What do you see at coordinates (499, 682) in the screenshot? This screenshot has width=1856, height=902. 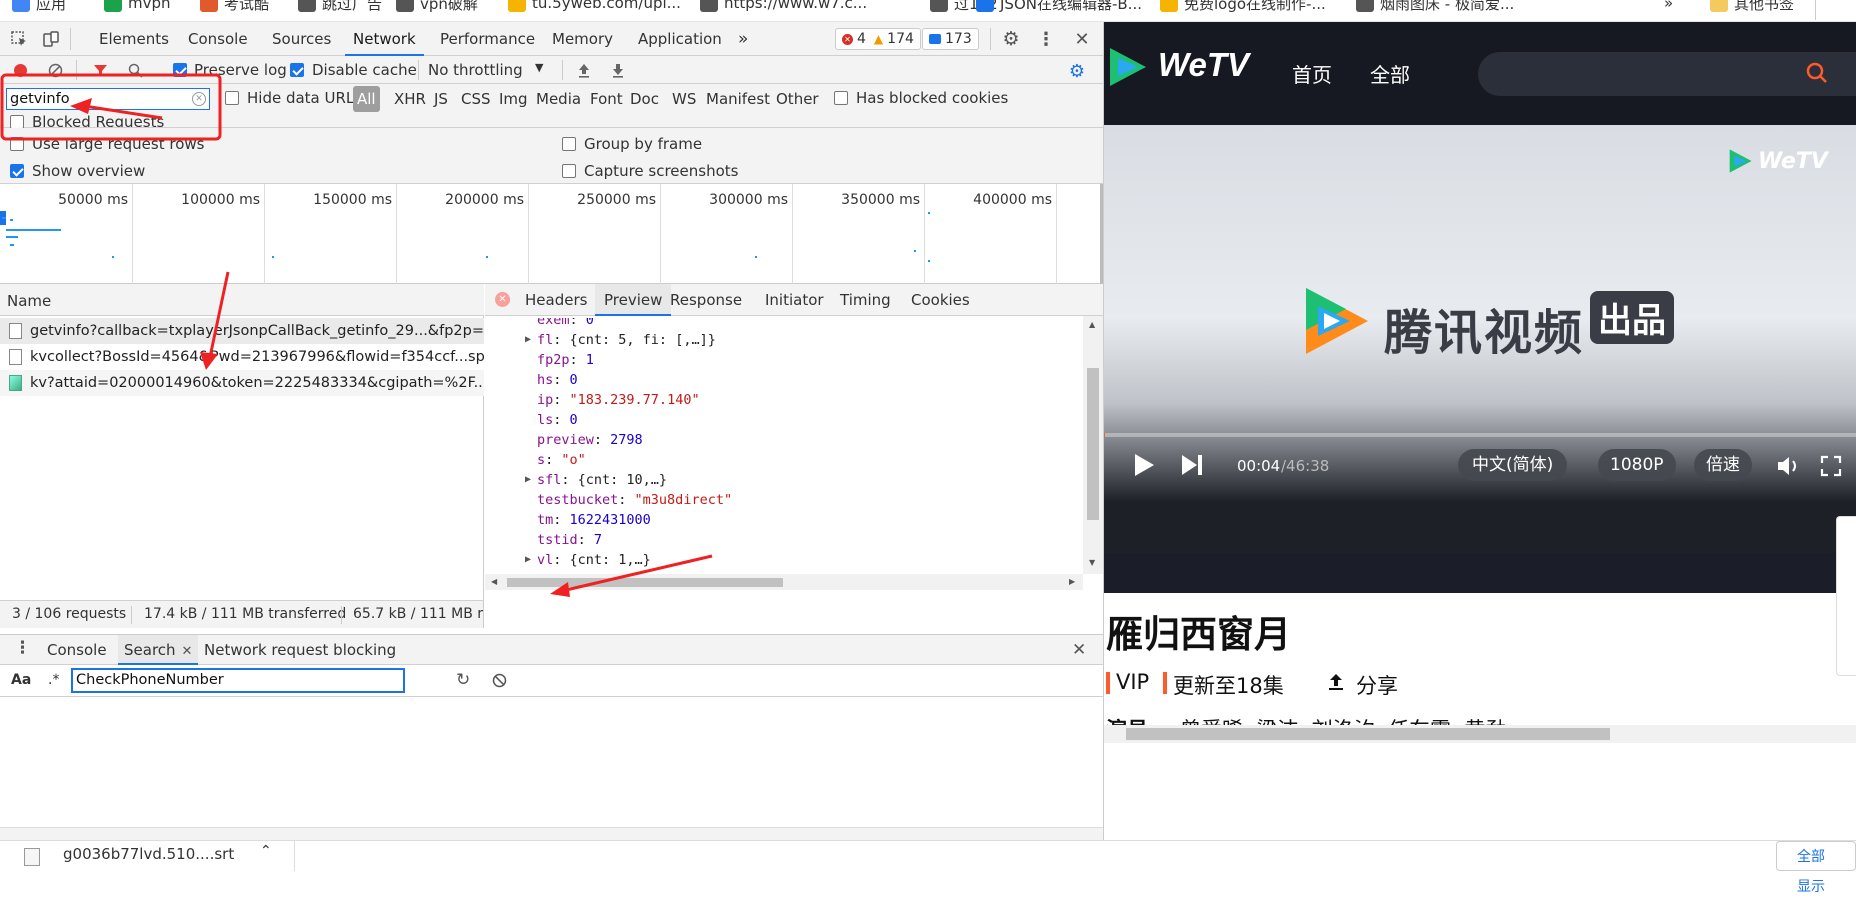 I see `clear-search-icon` at bounding box center [499, 682].